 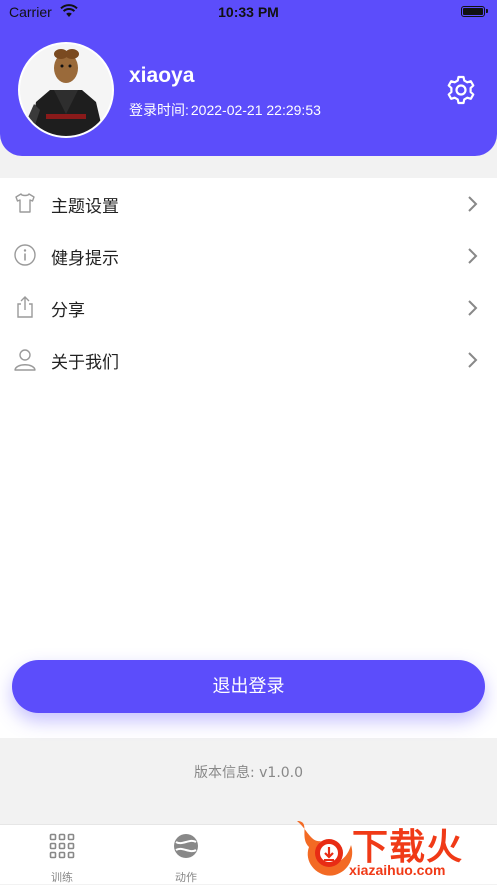 What do you see at coordinates (255, 110) in the screenshot?
I see `login-time-value: 2022-02-21 22:29:53` at bounding box center [255, 110].